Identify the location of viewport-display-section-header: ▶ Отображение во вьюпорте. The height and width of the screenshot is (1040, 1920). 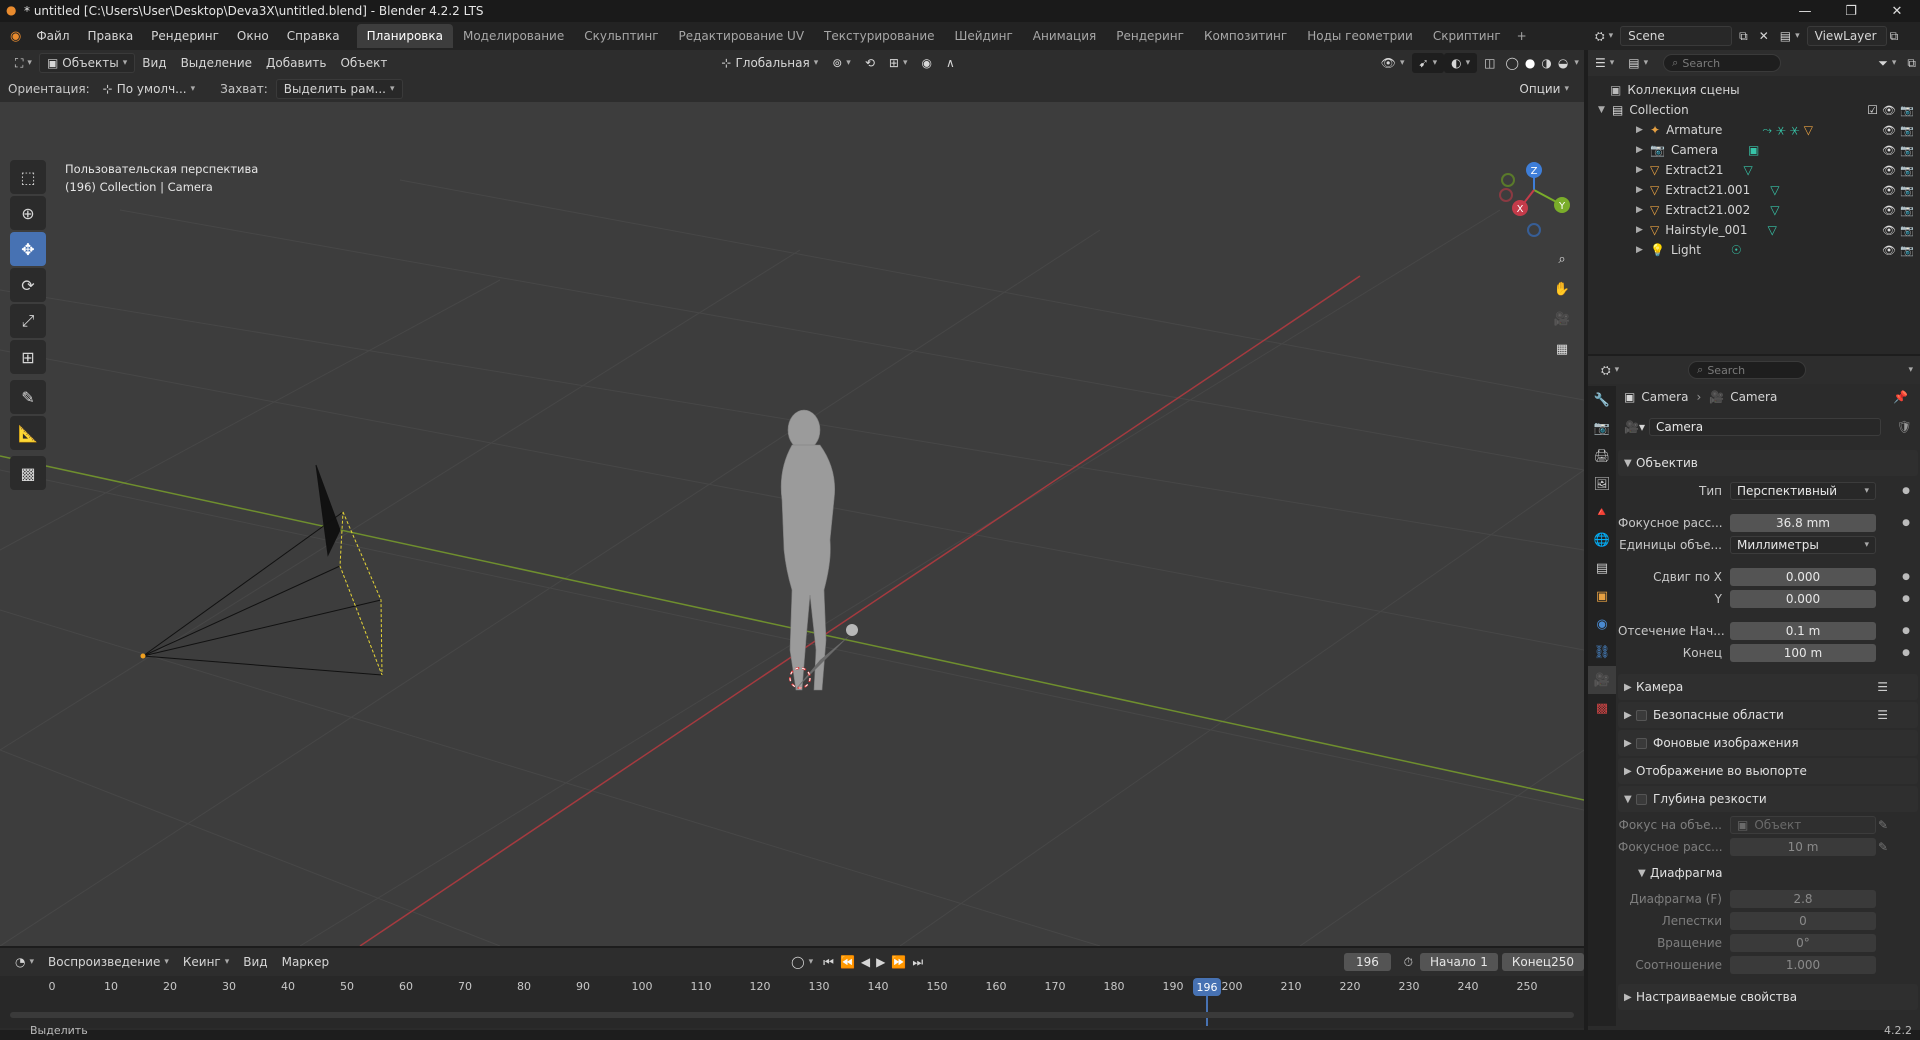
(1768, 771).